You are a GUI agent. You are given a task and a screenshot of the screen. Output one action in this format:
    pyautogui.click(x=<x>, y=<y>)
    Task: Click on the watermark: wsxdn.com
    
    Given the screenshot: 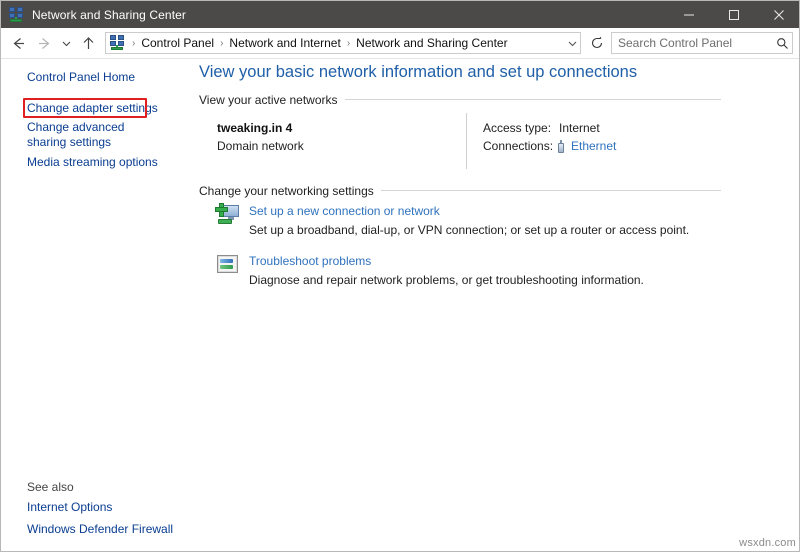 What is the action you would take?
    pyautogui.click(x=767, y=543)
    